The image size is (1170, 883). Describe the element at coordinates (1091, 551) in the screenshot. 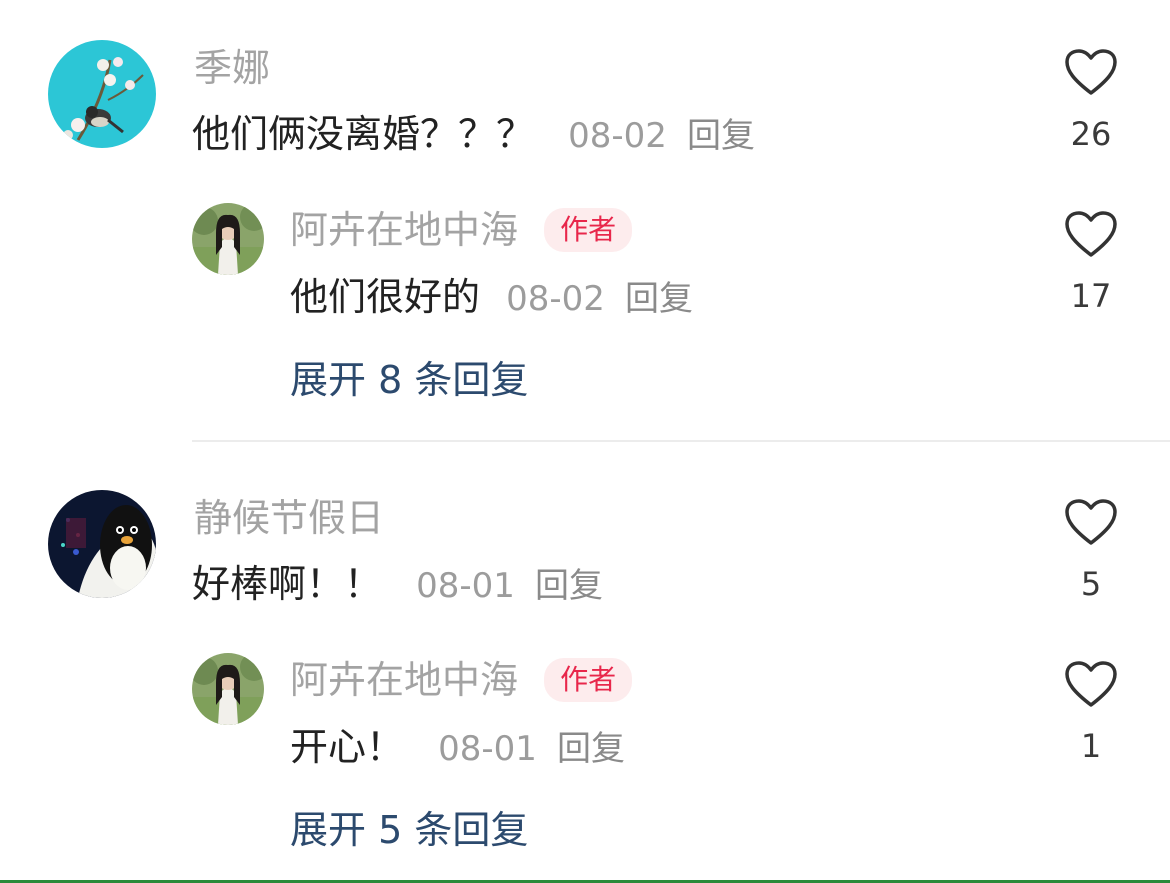

I see `like-button: 5` at that location.